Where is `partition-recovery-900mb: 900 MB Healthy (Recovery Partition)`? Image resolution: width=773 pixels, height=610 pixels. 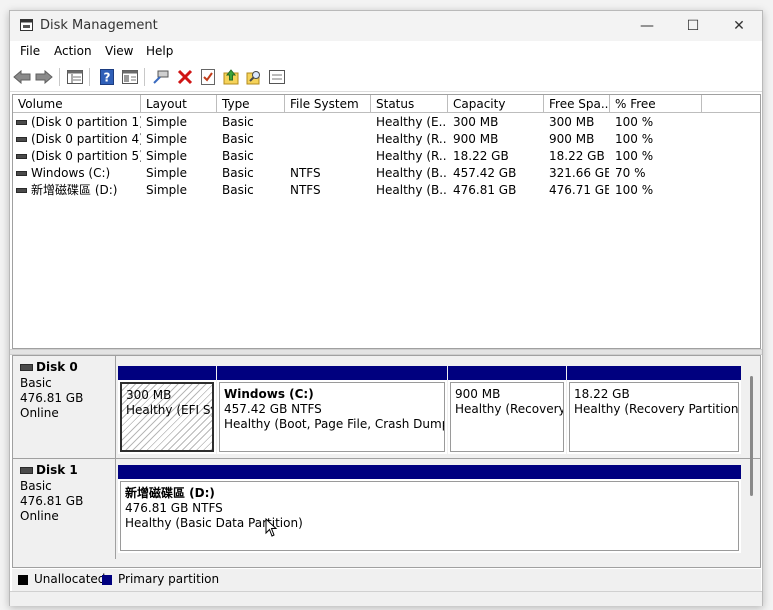 partition-recovery-900mb: 900 MB Healthy (Recovery Partition) is located at coordinates (507, 410).